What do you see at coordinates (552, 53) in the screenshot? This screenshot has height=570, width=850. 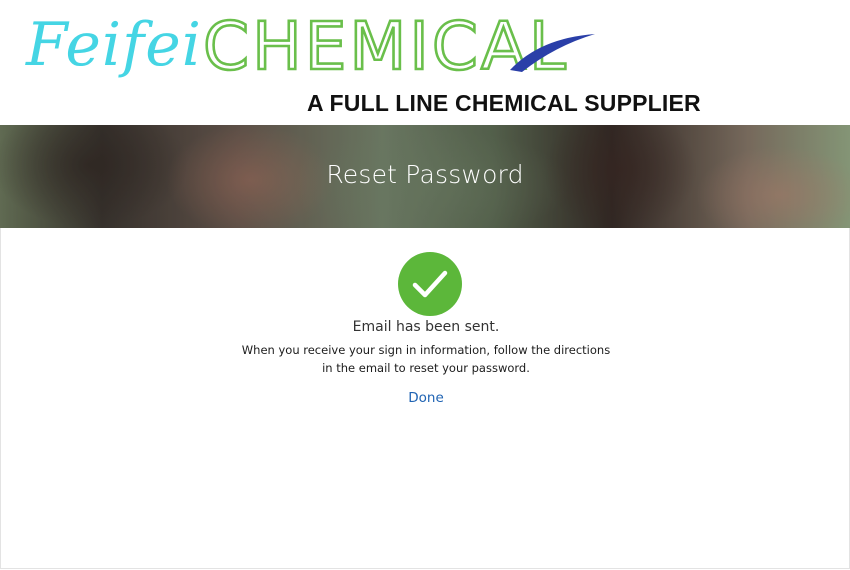 I see `logo-swoosh-icon` at bounding box center [552, 53].